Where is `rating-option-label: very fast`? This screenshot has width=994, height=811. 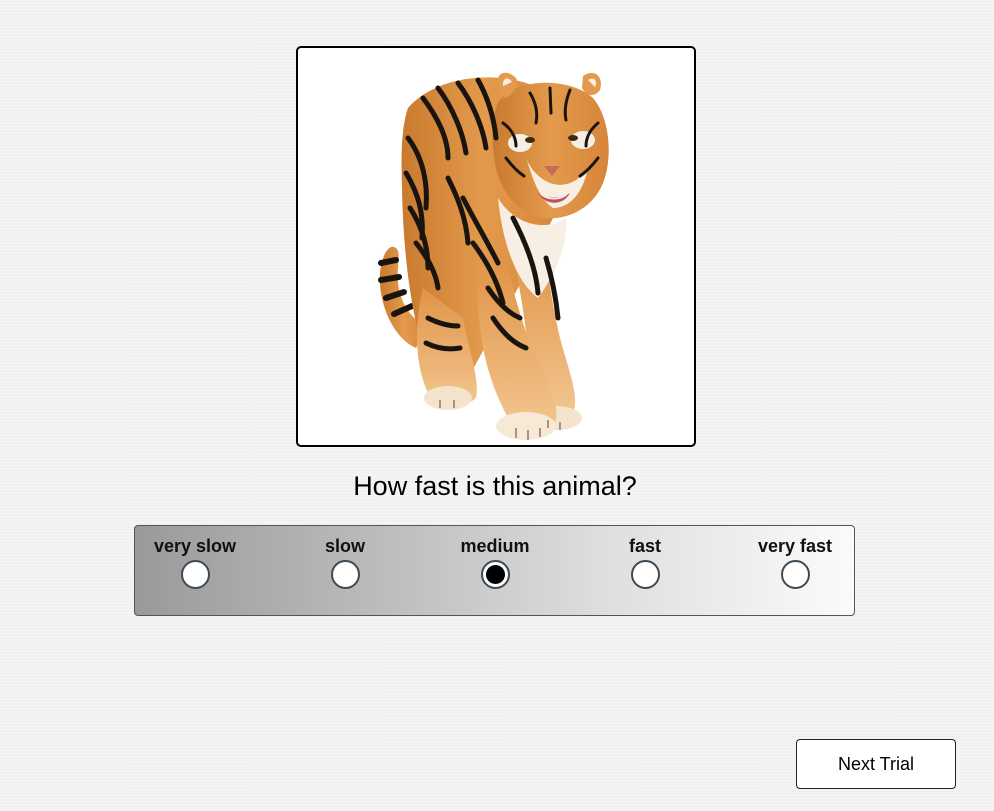 rating-option-label: very fast is located at coordinates (795, 546).